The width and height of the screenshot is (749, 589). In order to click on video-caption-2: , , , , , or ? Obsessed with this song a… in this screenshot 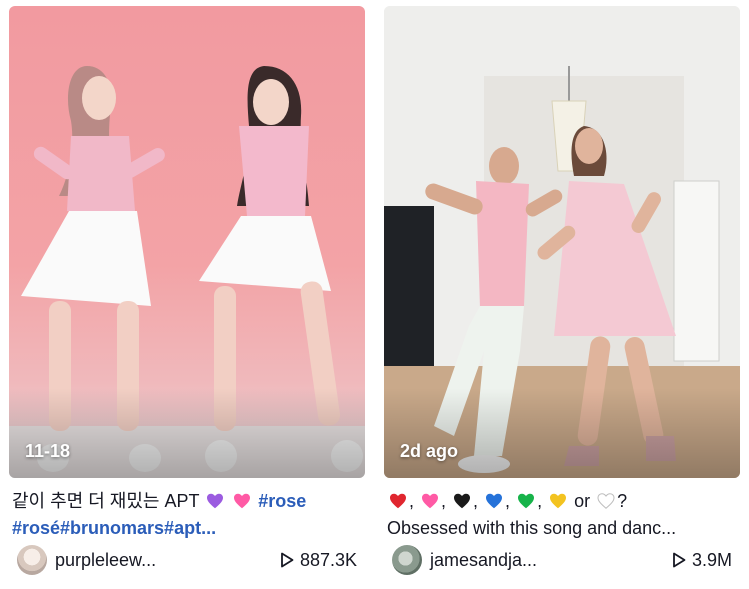, I will do `click(562, 515)`.